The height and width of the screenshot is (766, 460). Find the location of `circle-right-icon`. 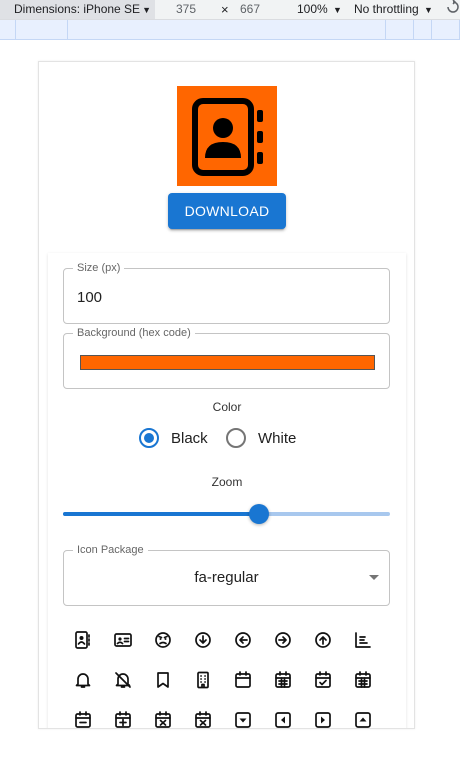

circle-right-icon is located at coordinates (283, 640).